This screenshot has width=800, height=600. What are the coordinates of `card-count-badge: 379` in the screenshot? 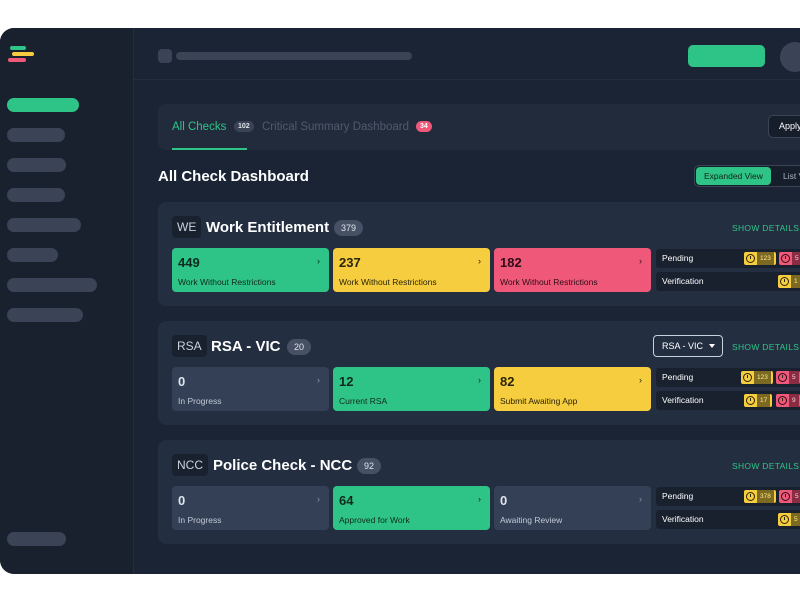 It's located at (349, 228).